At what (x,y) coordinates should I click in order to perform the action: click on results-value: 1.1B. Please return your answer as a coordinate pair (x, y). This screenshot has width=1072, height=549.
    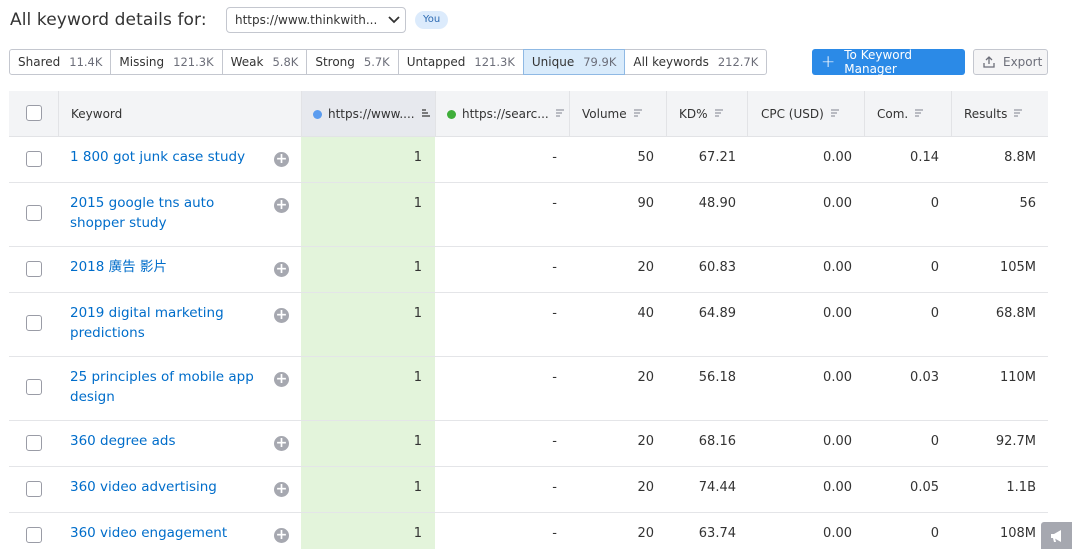
    Looking at the image, I should click on (1021, 487).